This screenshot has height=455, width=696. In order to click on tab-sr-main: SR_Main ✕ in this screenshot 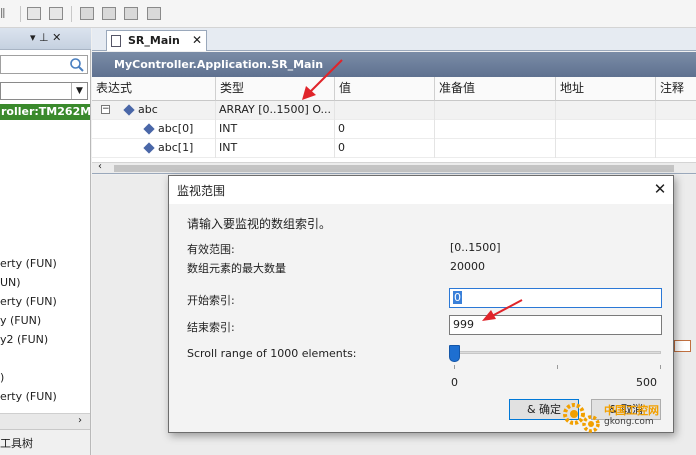, I will do `click(156, 40)`.